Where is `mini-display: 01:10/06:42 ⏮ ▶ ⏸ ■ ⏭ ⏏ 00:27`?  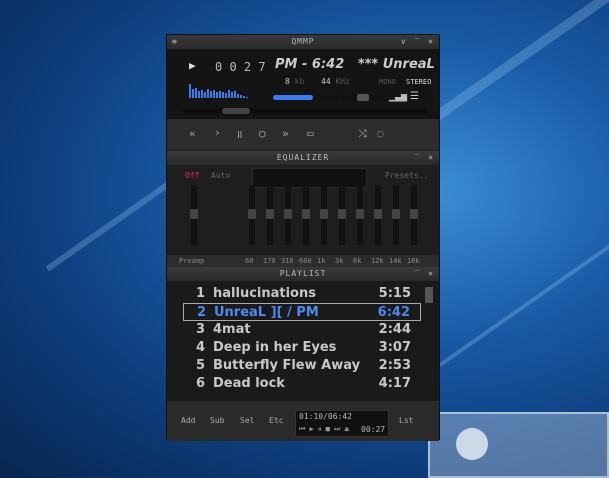 mini-display: 01:10/06:42 ⏮ ▶ ⏸ ■ ⏭ ⏏ 00:27 is located at coordinates (342, 423).